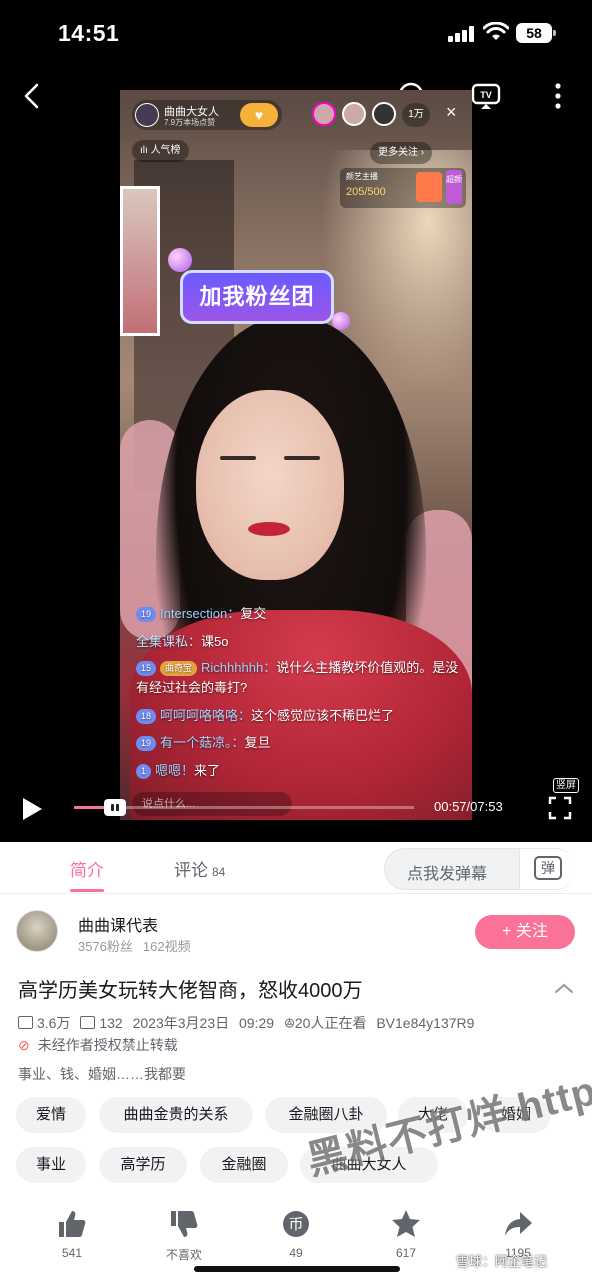 The height and width of the screenshot is (1280, 592). What do you see at coordinates (87, 890) in the screenshot?
I see `tab-underline` at bounding box center [87, 890].